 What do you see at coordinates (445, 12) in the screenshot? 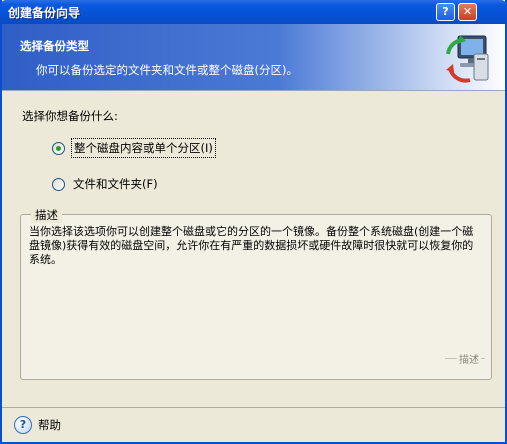
I see `title-help-button: ?` at bounding box center [445, 12].